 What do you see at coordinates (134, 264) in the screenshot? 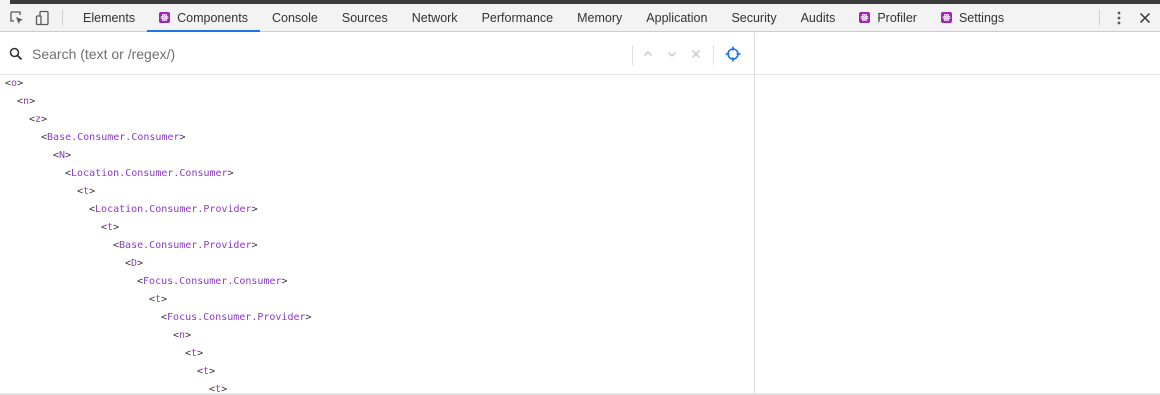
I see `tree-row: <D>` at bounding box center [134, 264].